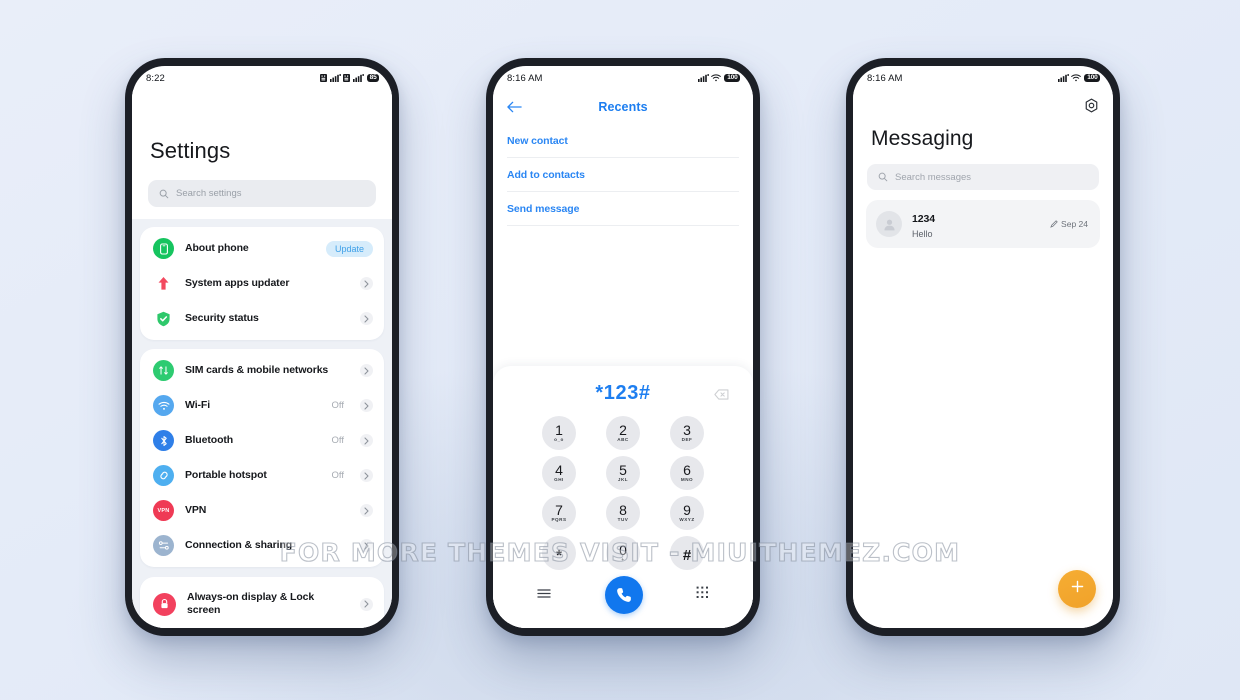  I want to click on key-digit: 3, so click(687, 429).